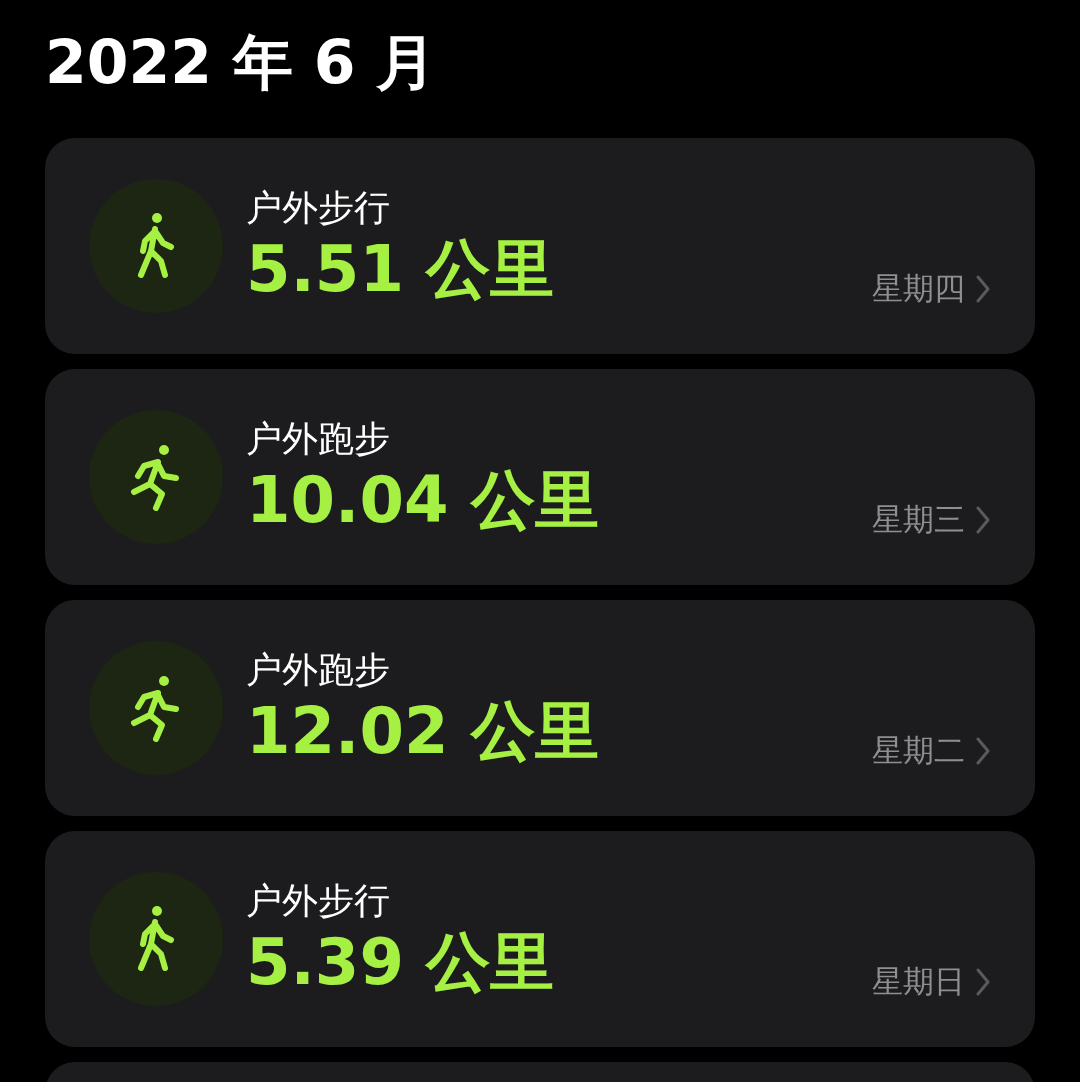 The width and height of the screenshot is (1080, 1082). Describe the element at coordinates (241, 62) in the screenshot. I see `month-title: 2022 年 6 月` at that location.